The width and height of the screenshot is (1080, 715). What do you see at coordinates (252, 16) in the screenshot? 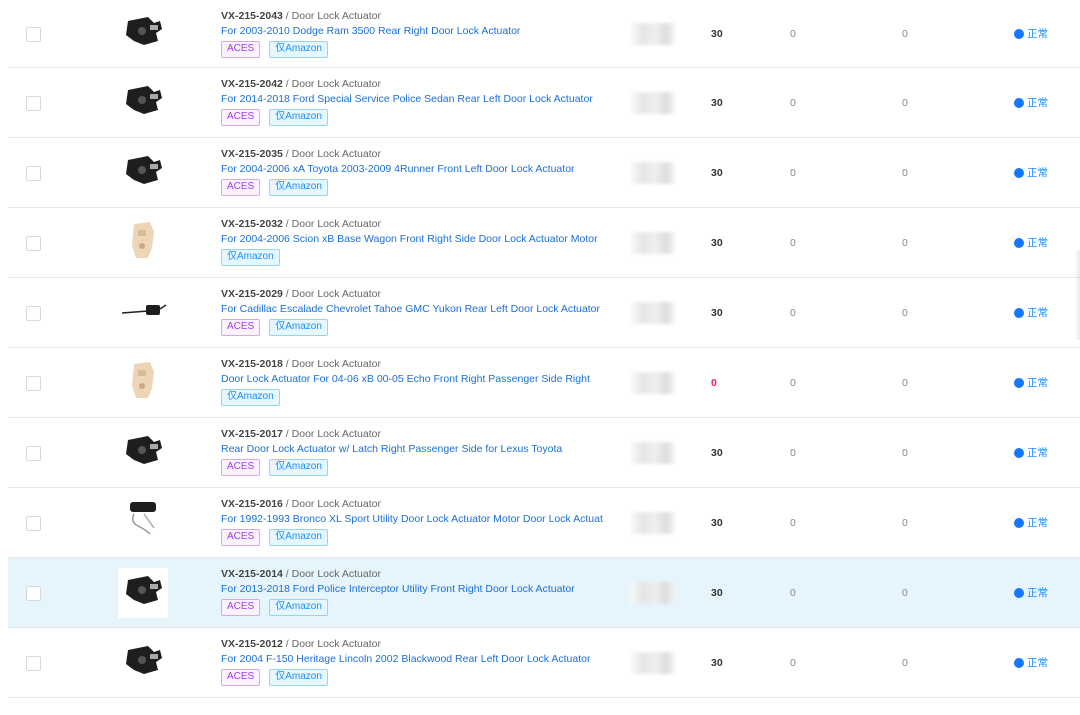
I see `sku: VX-215-2043` at bounding box center [252, 16].